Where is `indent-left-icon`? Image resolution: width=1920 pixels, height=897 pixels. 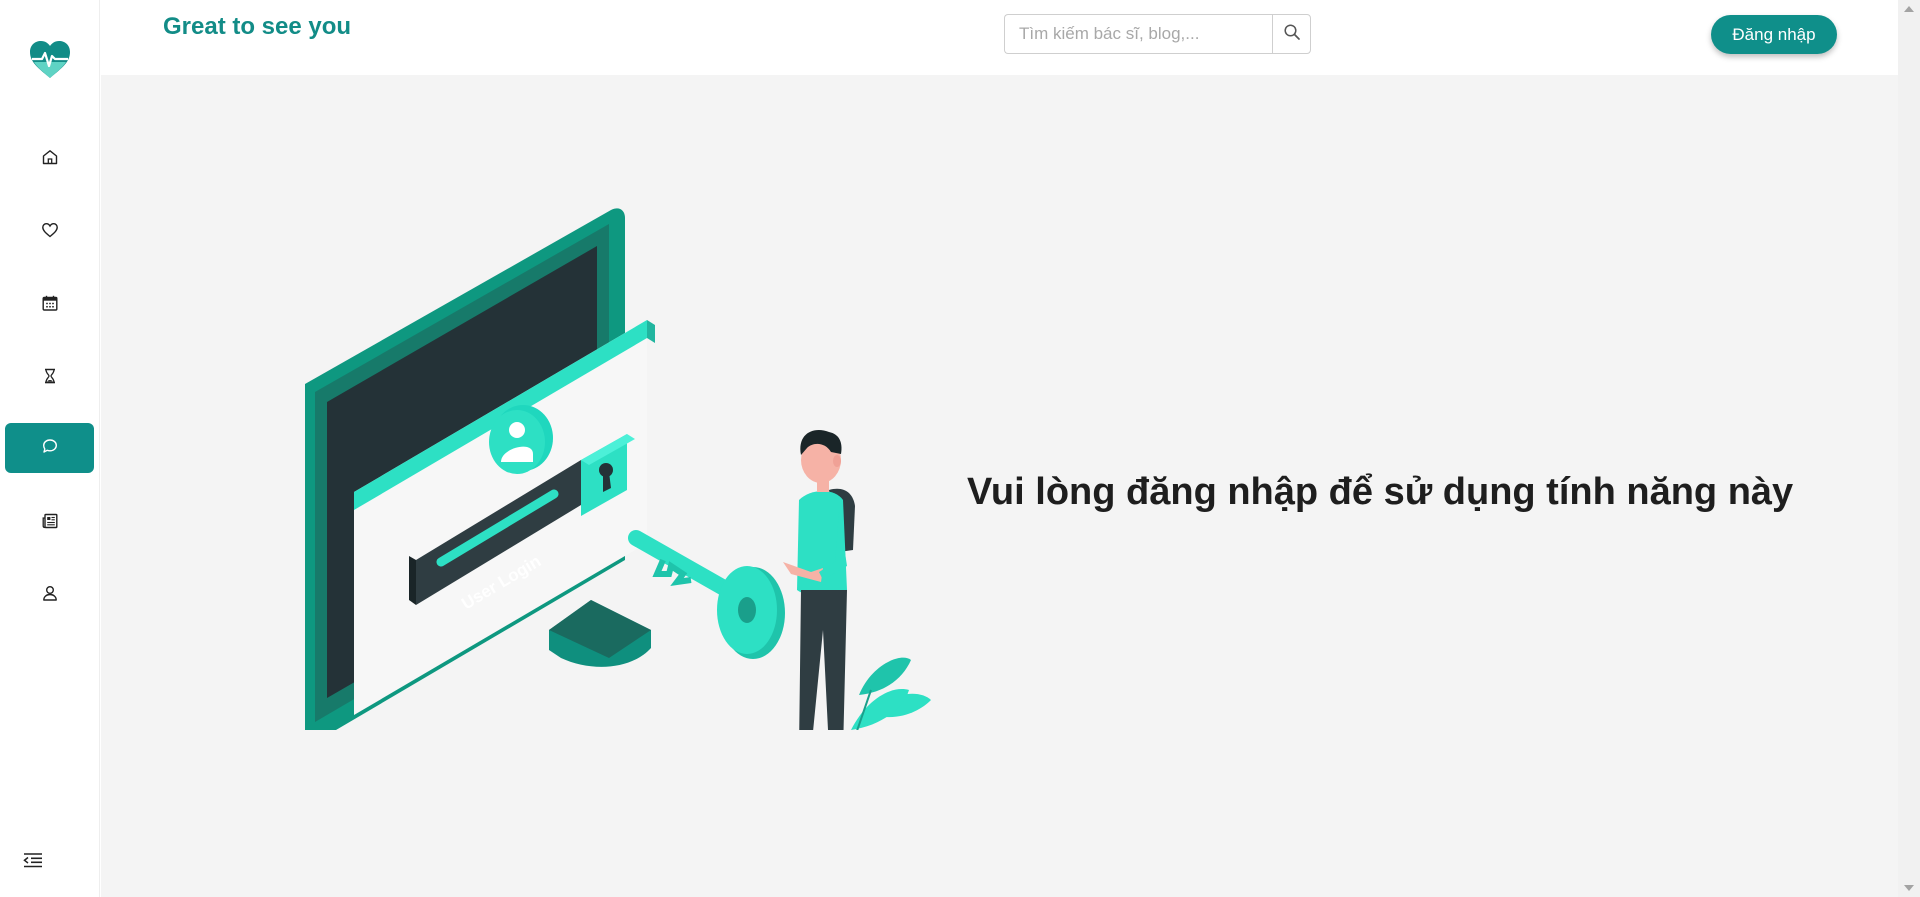 indent-left-icon is located at coordinates (33, 862).